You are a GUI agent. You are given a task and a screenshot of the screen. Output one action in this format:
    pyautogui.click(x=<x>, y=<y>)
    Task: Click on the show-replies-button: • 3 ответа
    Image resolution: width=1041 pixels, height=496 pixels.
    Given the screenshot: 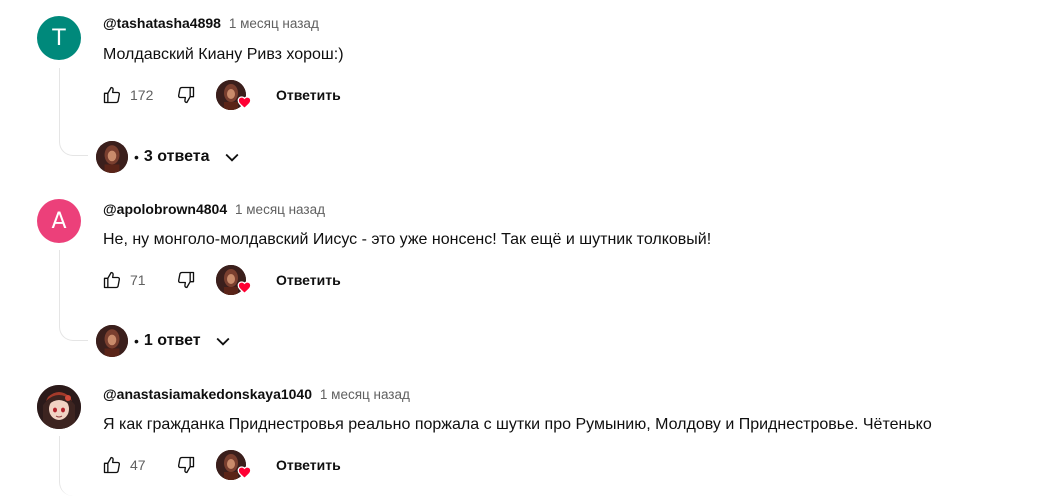 What is the action you would take?
    pyautogui.click(x=169, y=157)
    